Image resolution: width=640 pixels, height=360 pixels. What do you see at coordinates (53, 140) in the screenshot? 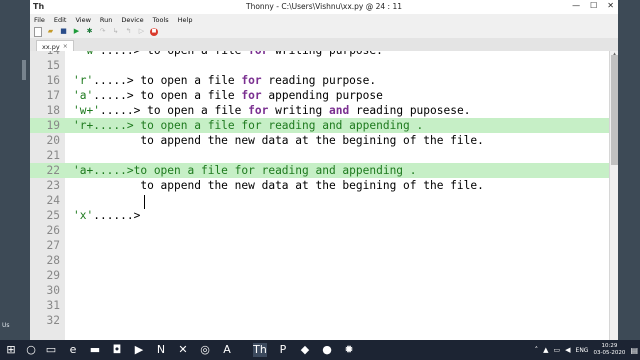
I see `line-number: 20` at bounding box center [53, 140].